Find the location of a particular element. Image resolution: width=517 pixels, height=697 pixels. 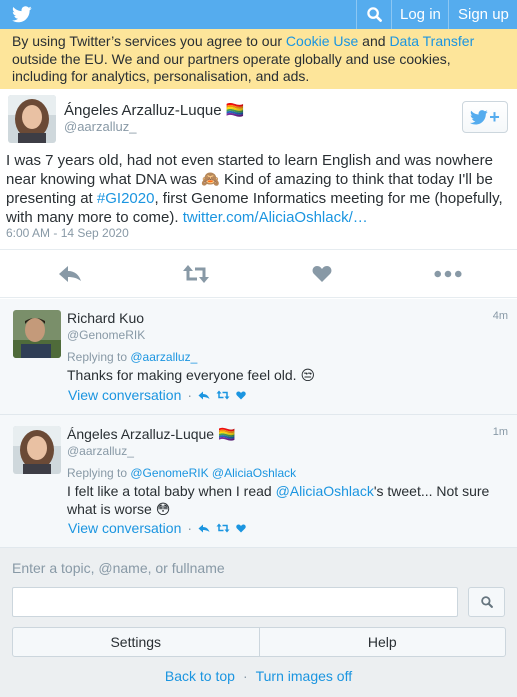

turn-images-off-link: Turn images off is located at coordinates (304, 676).